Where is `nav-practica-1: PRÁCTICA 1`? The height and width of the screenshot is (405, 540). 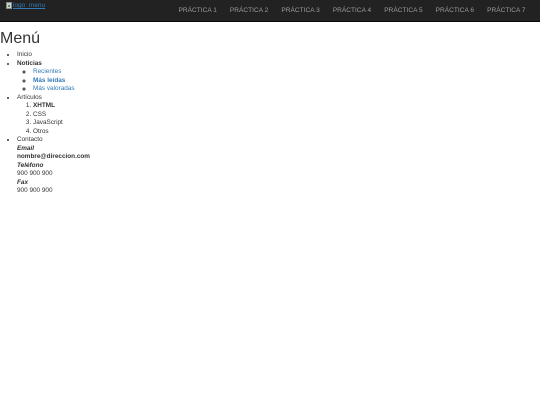 nav-practica-1: PRÁCTICA 1 is located at coordinates (197, 11).